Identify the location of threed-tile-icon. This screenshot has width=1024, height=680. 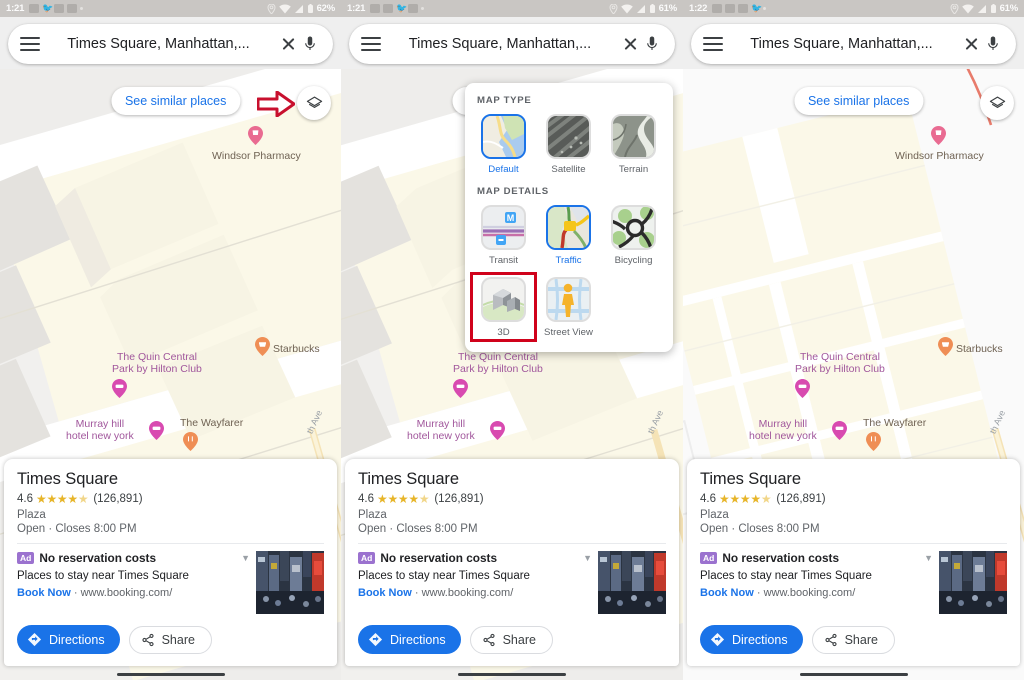
(503, 299).